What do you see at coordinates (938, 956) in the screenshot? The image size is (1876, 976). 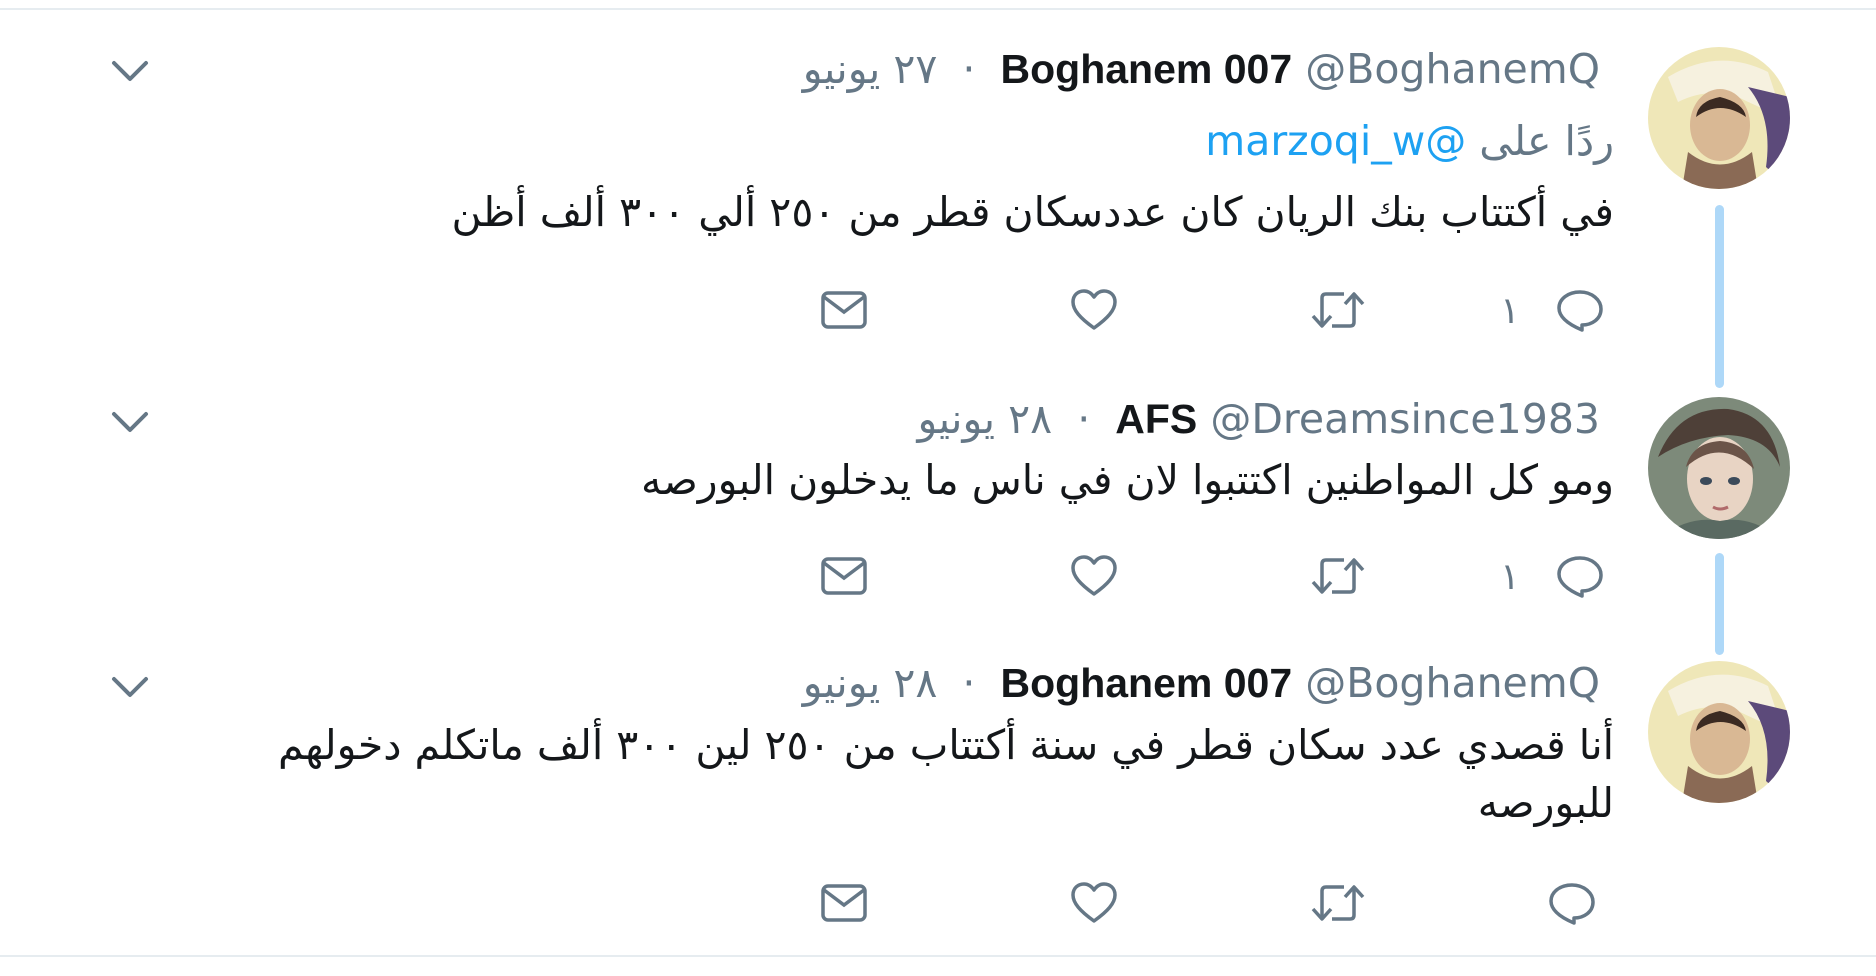 I see `bottom-divider` at bounding box center [938, 956].